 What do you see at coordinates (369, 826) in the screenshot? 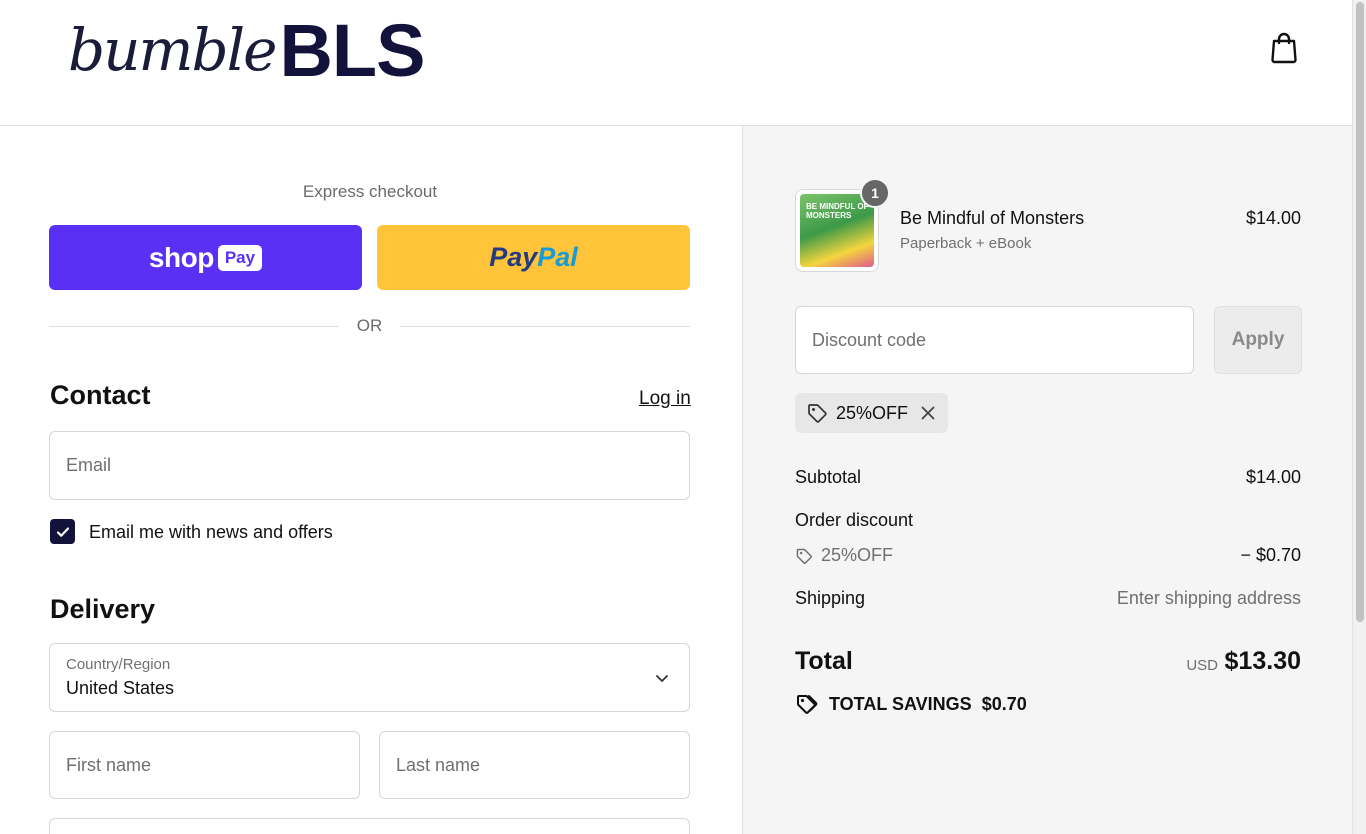
I see `next-address-field` at bounding box center [369, 826].